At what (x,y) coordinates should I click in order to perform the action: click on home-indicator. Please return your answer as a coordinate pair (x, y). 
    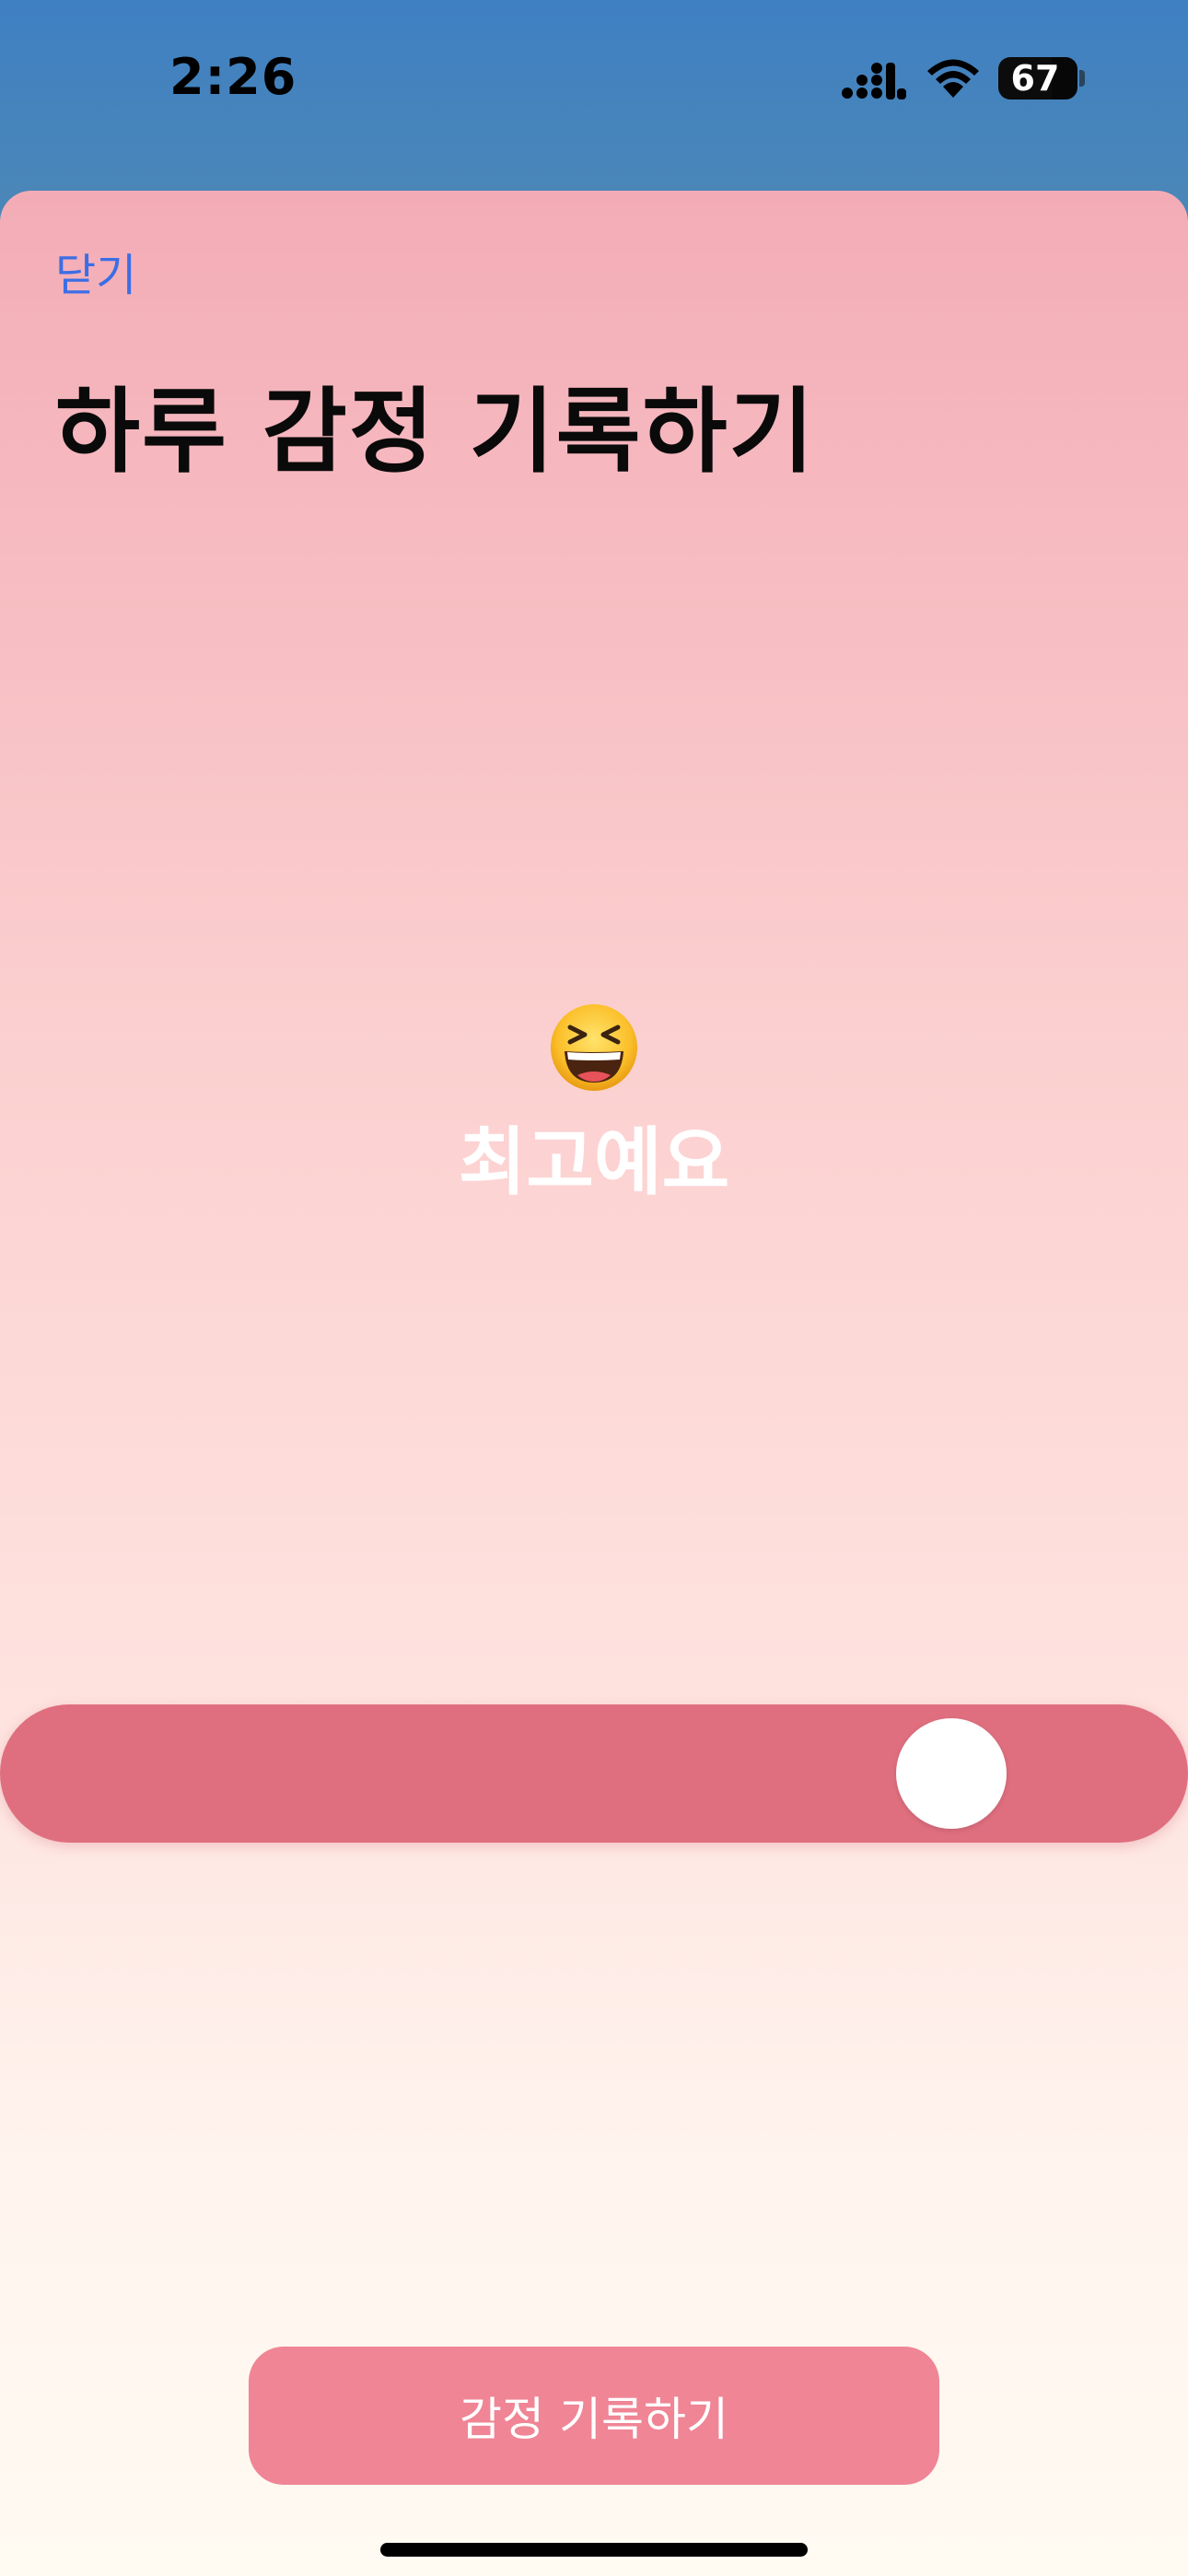
    Looking at the image, I should click on (594, 2550).